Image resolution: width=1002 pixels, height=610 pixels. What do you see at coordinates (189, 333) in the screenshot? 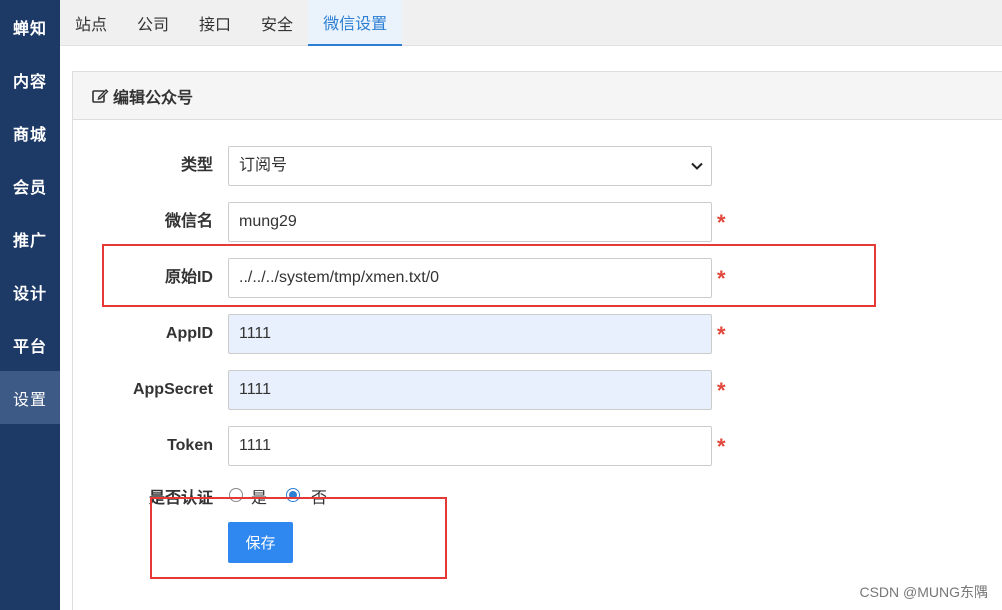
I see `appid-label: AppID` at bounding box center [189, 333].